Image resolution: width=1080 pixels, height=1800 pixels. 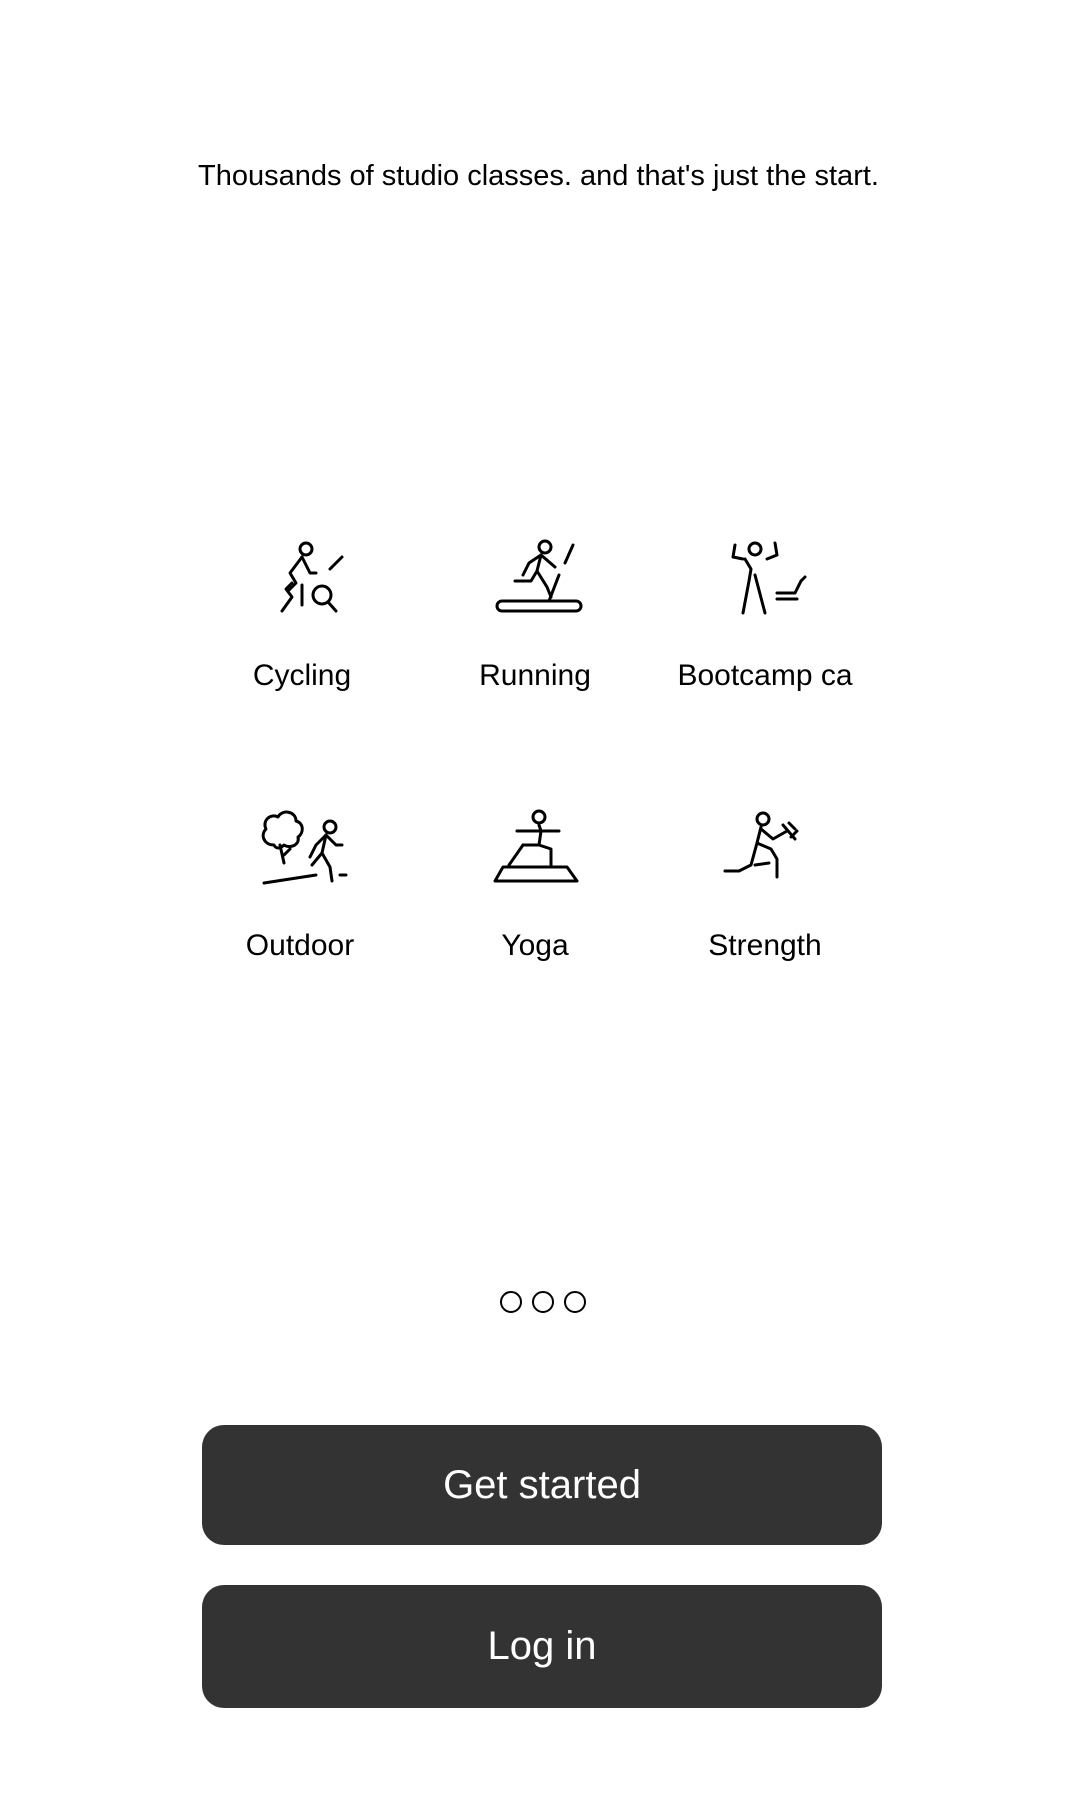 What do you see at coordinates (765, 855) in the screenshot?
I see `strength-icon` at bounding box center [765, 855].